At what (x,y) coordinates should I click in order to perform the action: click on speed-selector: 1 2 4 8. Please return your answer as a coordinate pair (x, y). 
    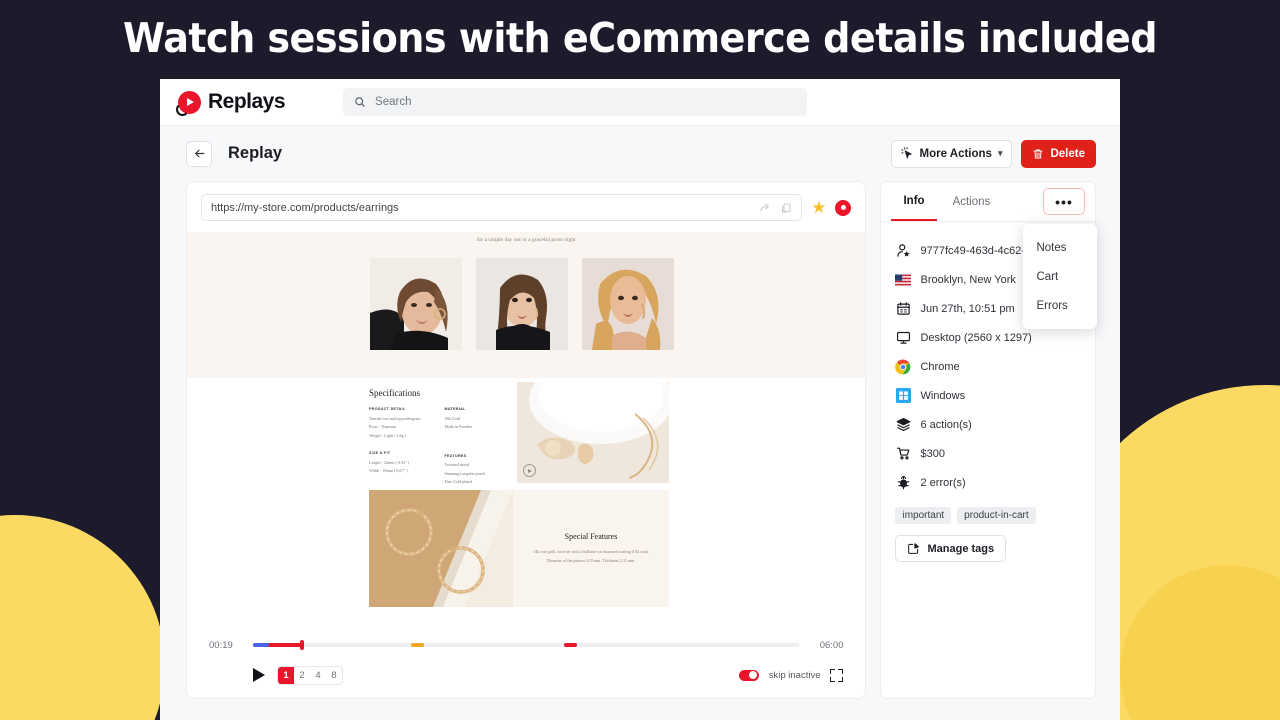
    Looking at the image, I should click on (310, 675).